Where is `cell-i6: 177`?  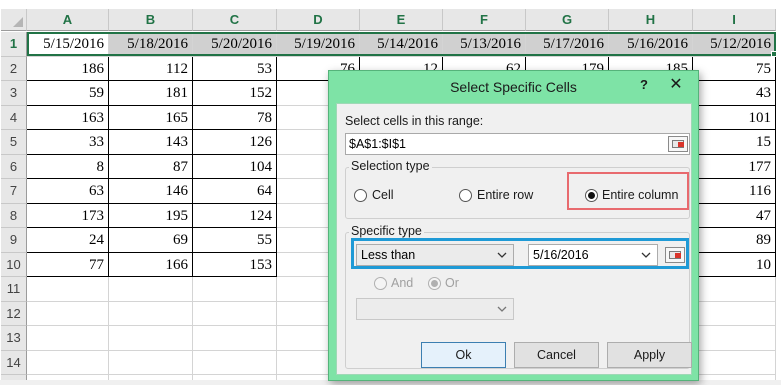
cell-i6: 177 is located at coordinates (734, 166).